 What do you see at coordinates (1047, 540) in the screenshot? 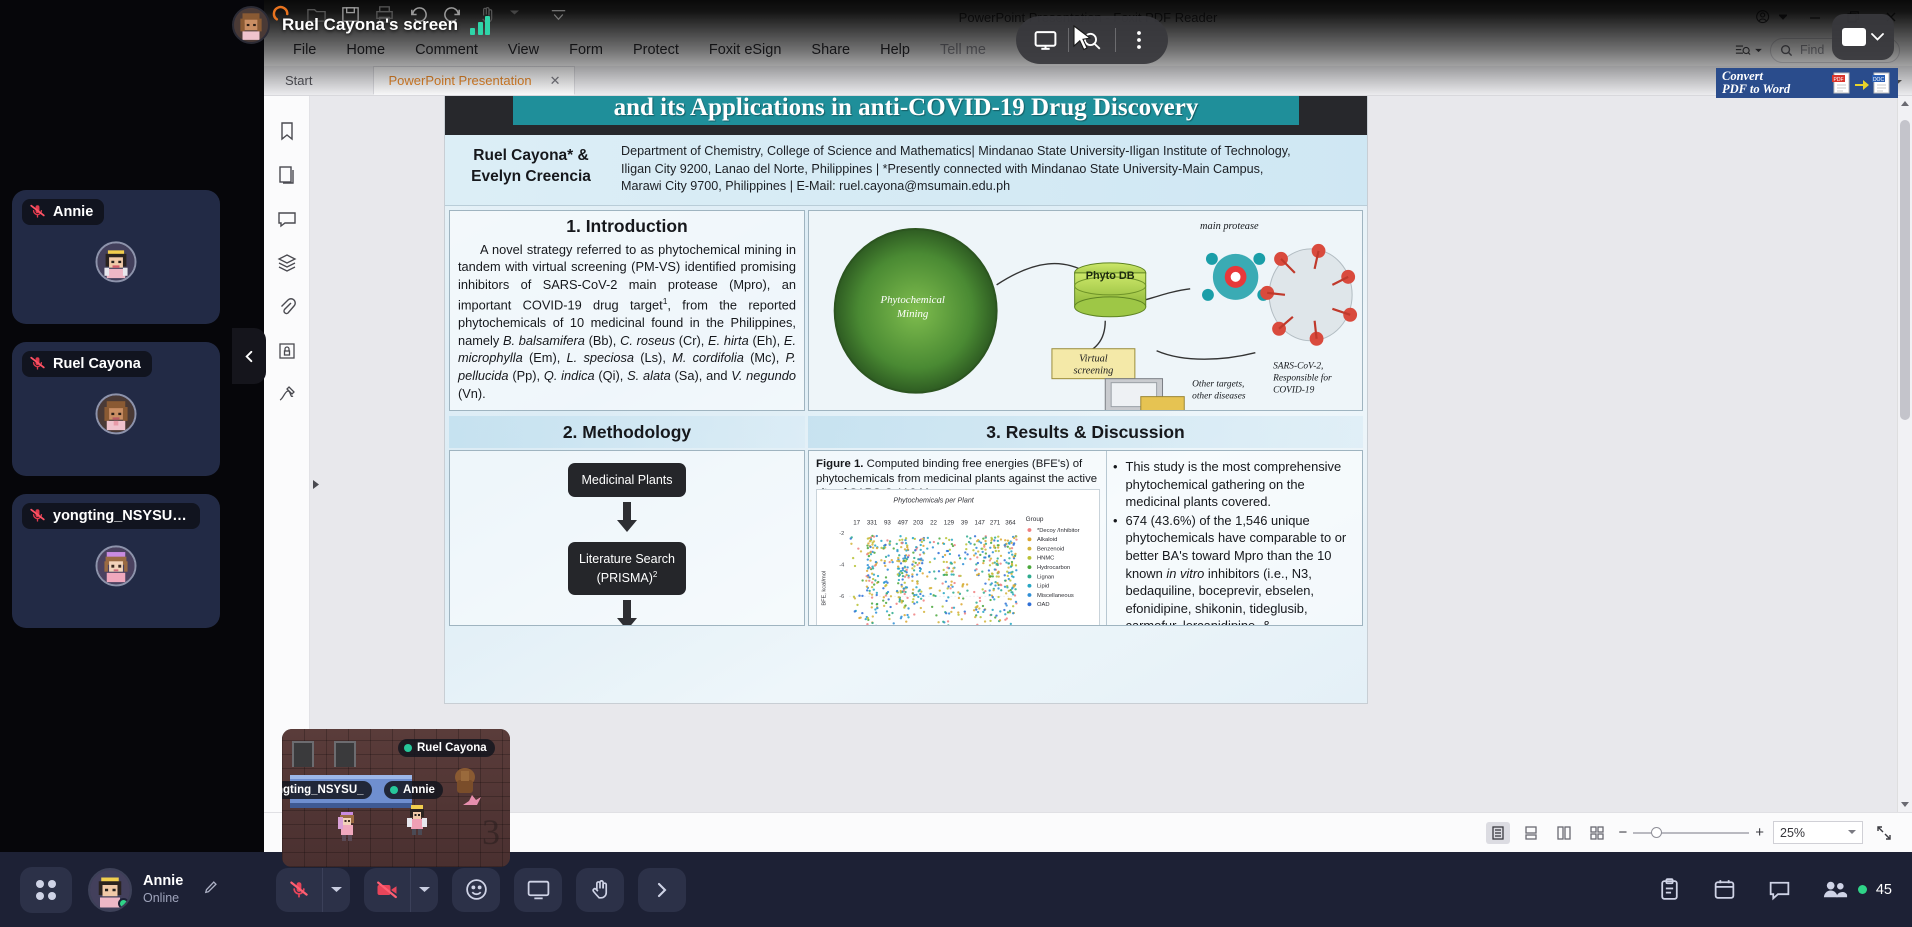
I see `svg-text: Alkaloid` at bounding box center [1047, 540].